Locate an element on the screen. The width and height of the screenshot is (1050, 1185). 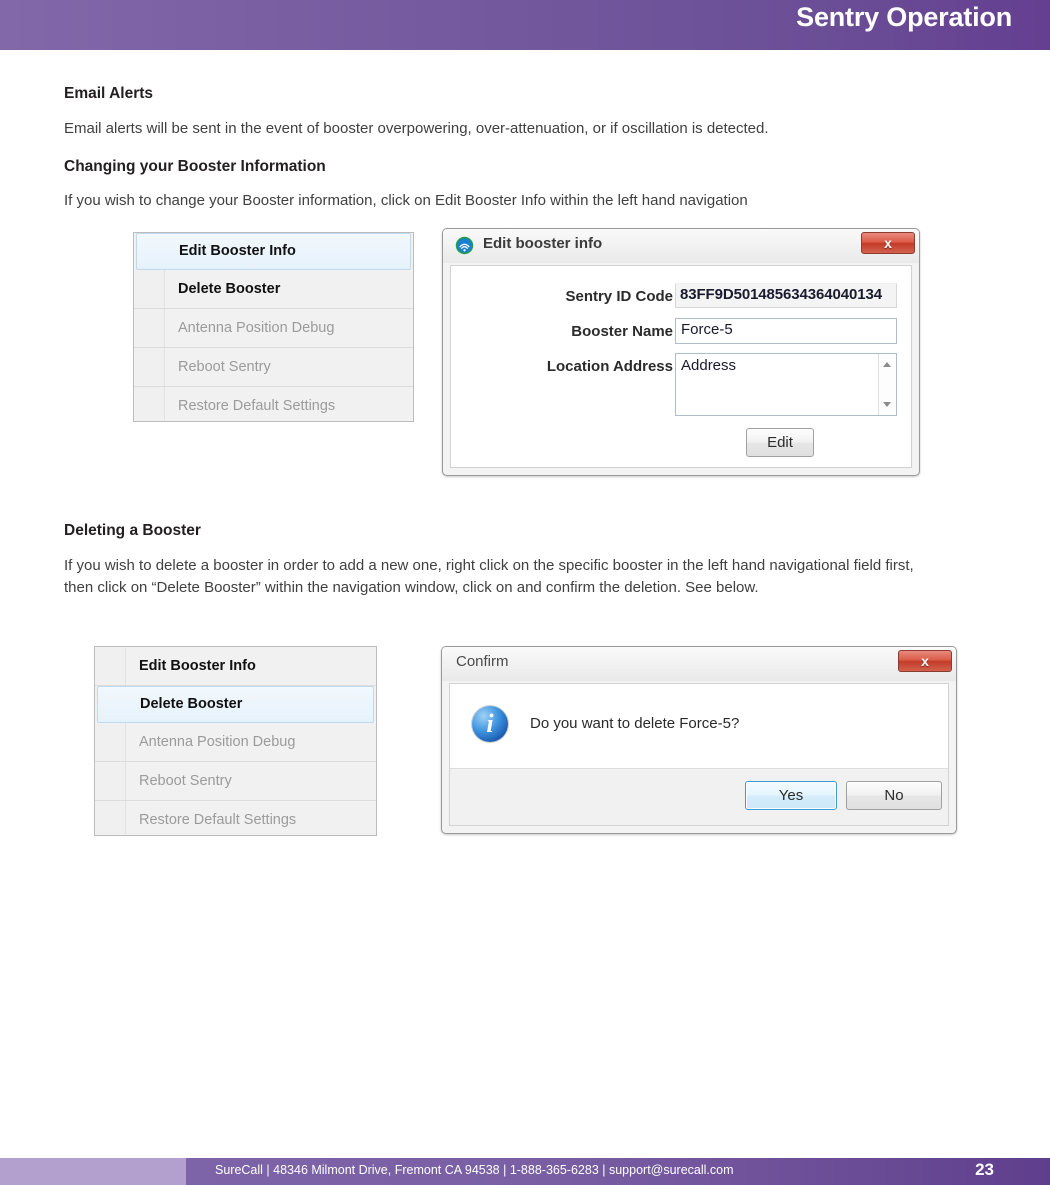
heading-deleting-a-booster: Deleting a Booster is located at coordinates (132, 530).